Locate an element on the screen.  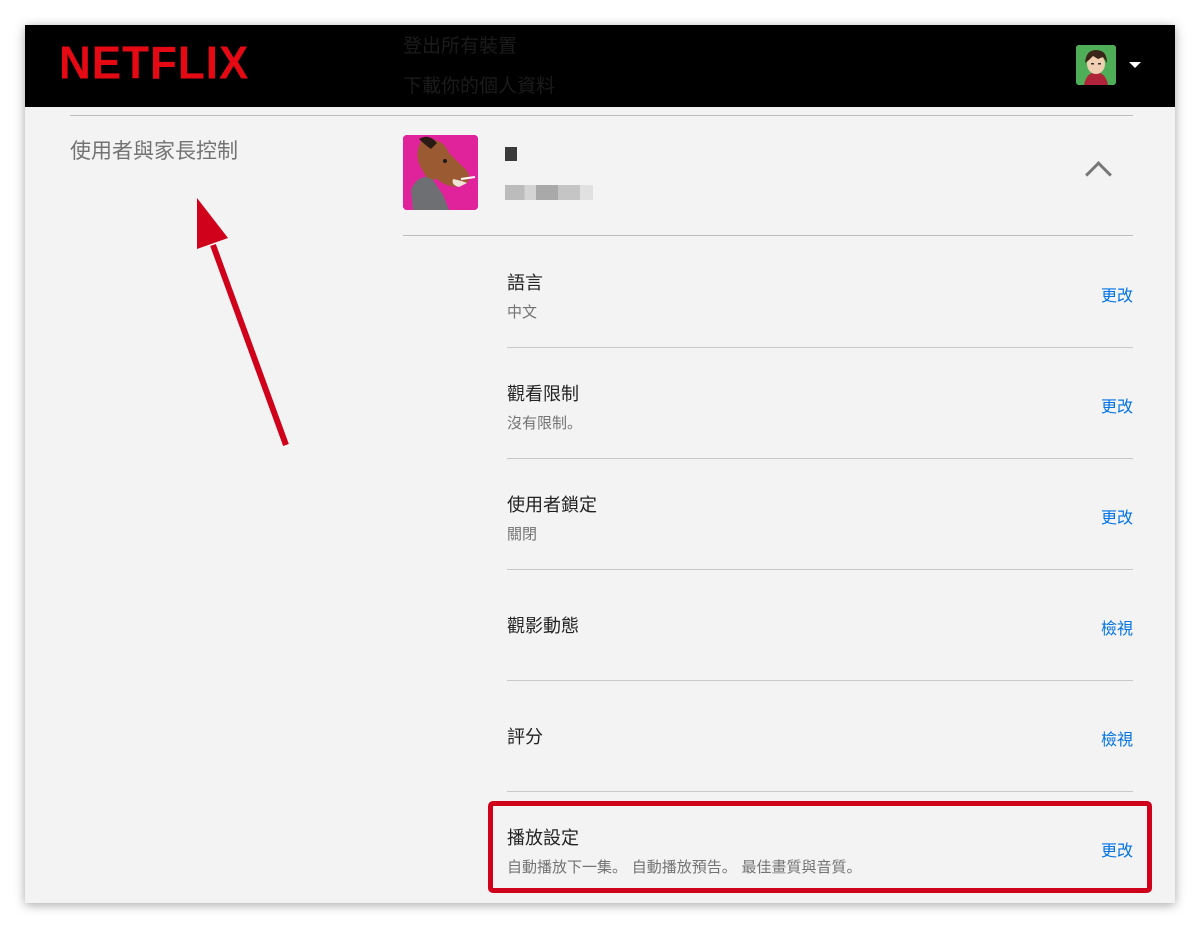
top-navigation-bar: NETFLIX 登出所有裝置 下載你的個人資料 is located at coordinates (600, 66).